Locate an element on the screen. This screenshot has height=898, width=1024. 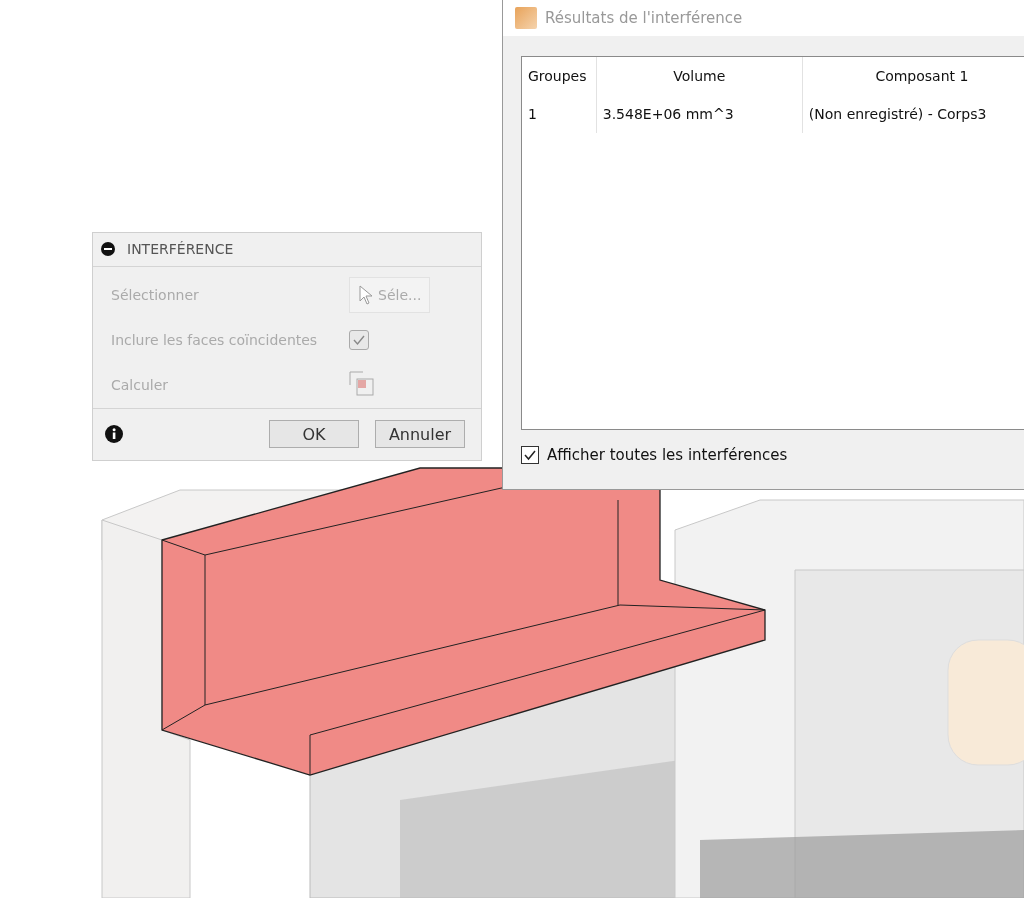
table-cell: 3.548E+06 mm^3 is located at coordinates (699, 114).